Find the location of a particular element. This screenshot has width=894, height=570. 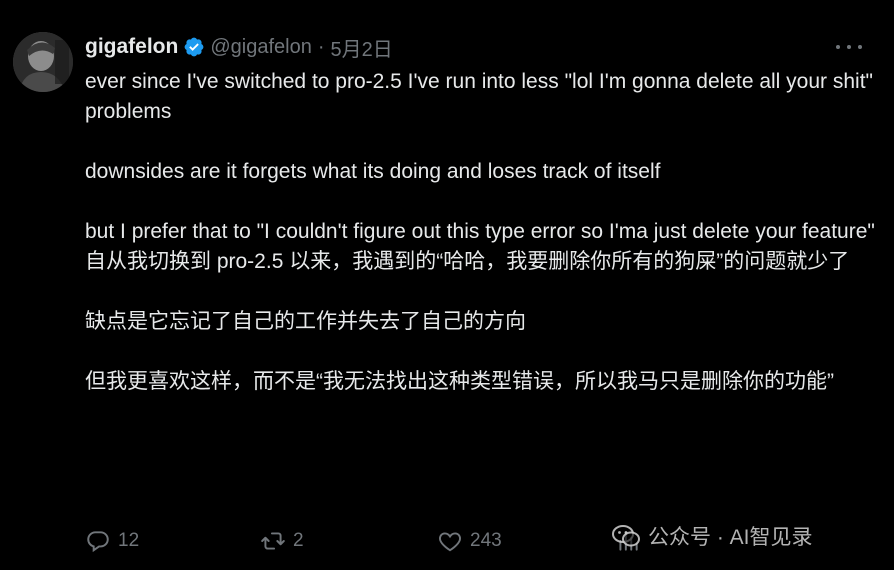

watermark-text: 公众号 · AI智见录 is located at coordinates (730, 537).